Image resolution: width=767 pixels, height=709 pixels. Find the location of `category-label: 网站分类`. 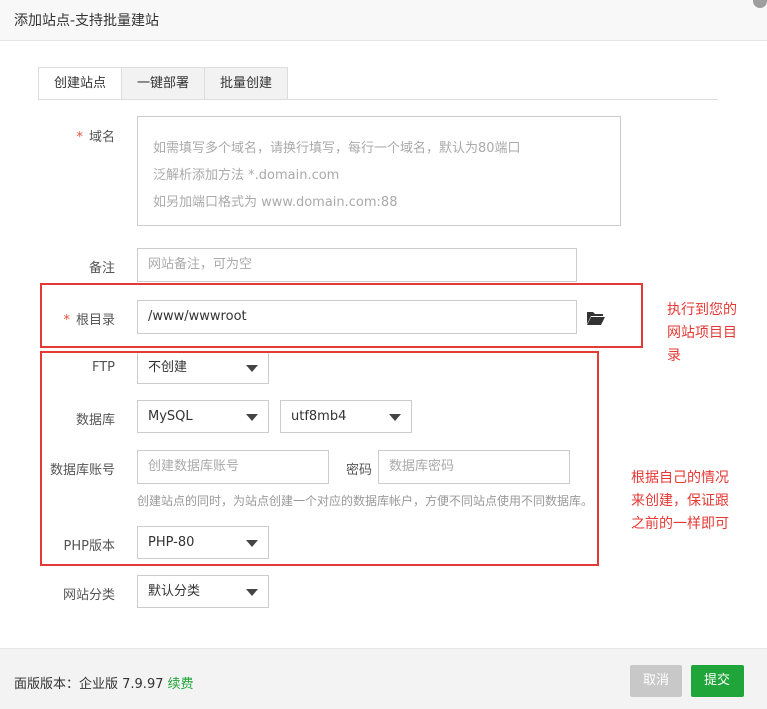

category-label: 网站分类 is located at coordinates (88, 595).